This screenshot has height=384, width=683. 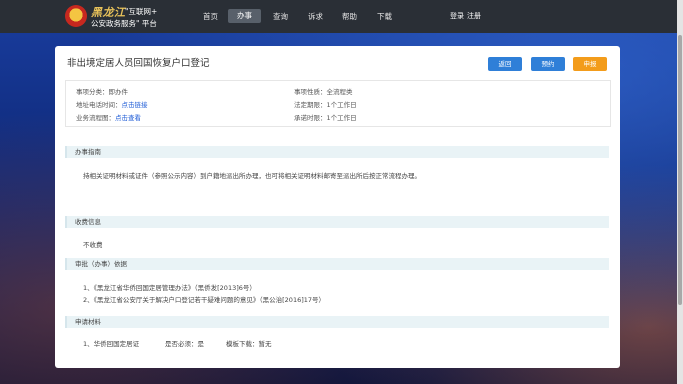 I want to click on category-info: 事项分类：即办件, so click(x=102, y=91).